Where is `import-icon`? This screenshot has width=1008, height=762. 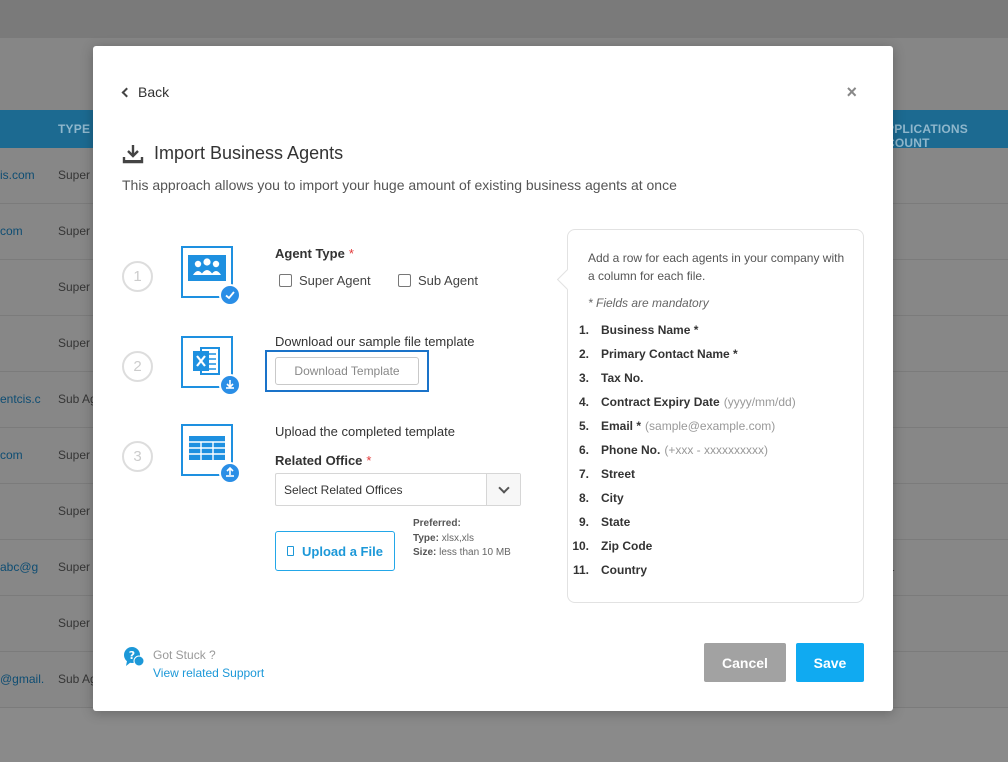 import-icon is located at coordinates (133, 153).